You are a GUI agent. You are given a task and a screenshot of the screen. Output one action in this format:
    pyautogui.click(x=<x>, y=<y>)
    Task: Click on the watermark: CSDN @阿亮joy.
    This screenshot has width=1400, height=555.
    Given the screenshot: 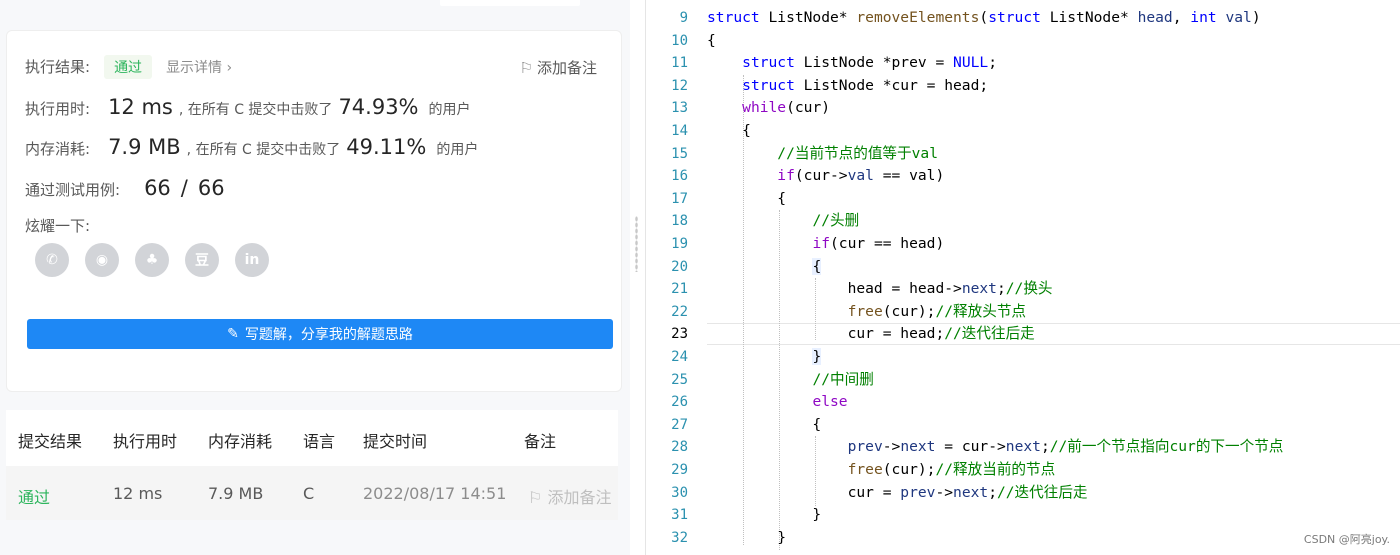 What is the action you would take?
    pyautogui.click(x=1346, y=539)
    